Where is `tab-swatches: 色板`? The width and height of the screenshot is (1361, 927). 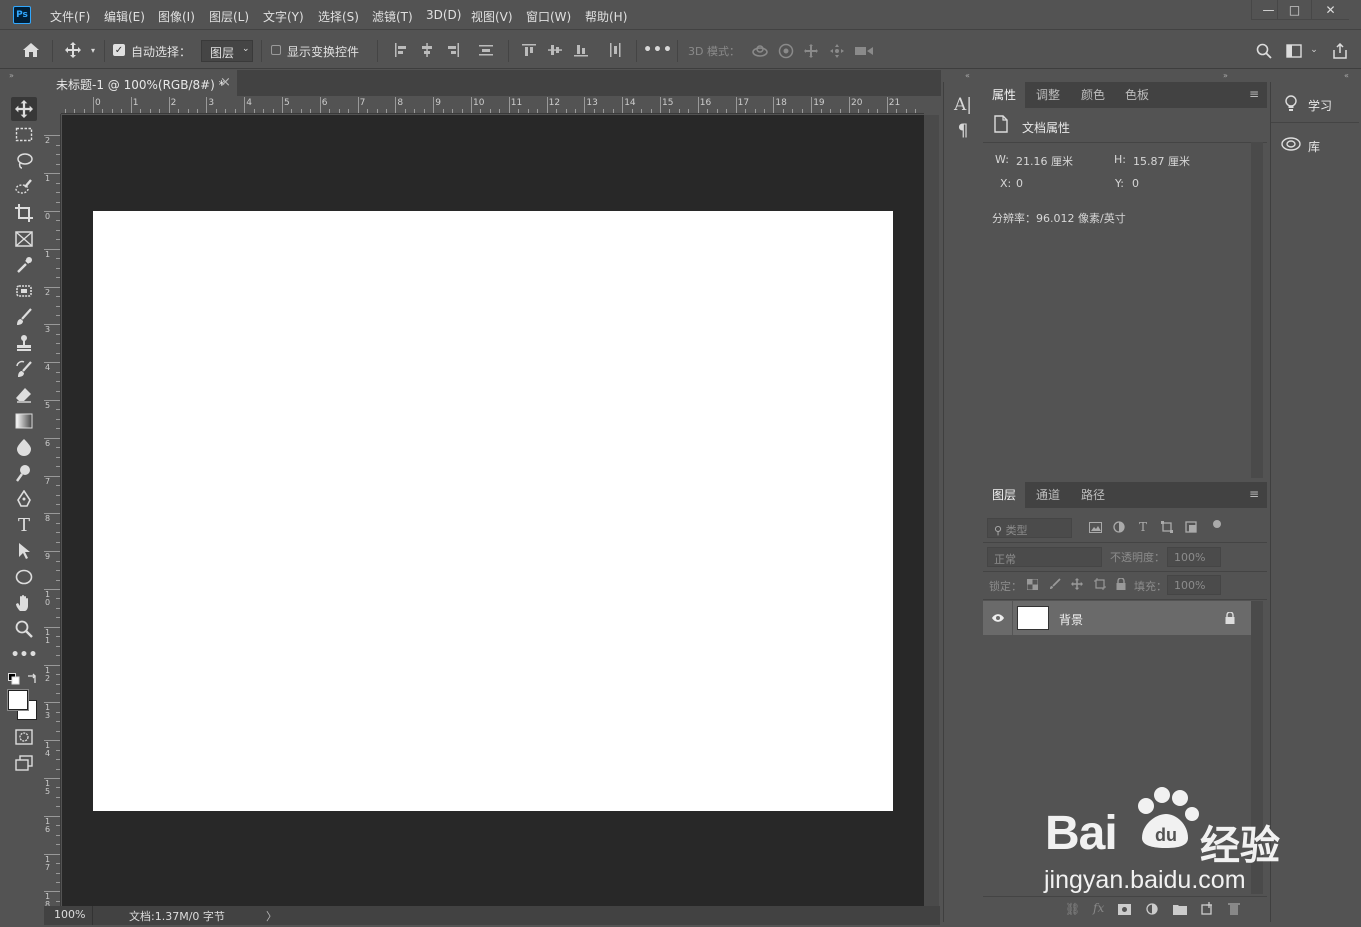 tab-swatches: 色板 is located at coordinates (1137, 95).